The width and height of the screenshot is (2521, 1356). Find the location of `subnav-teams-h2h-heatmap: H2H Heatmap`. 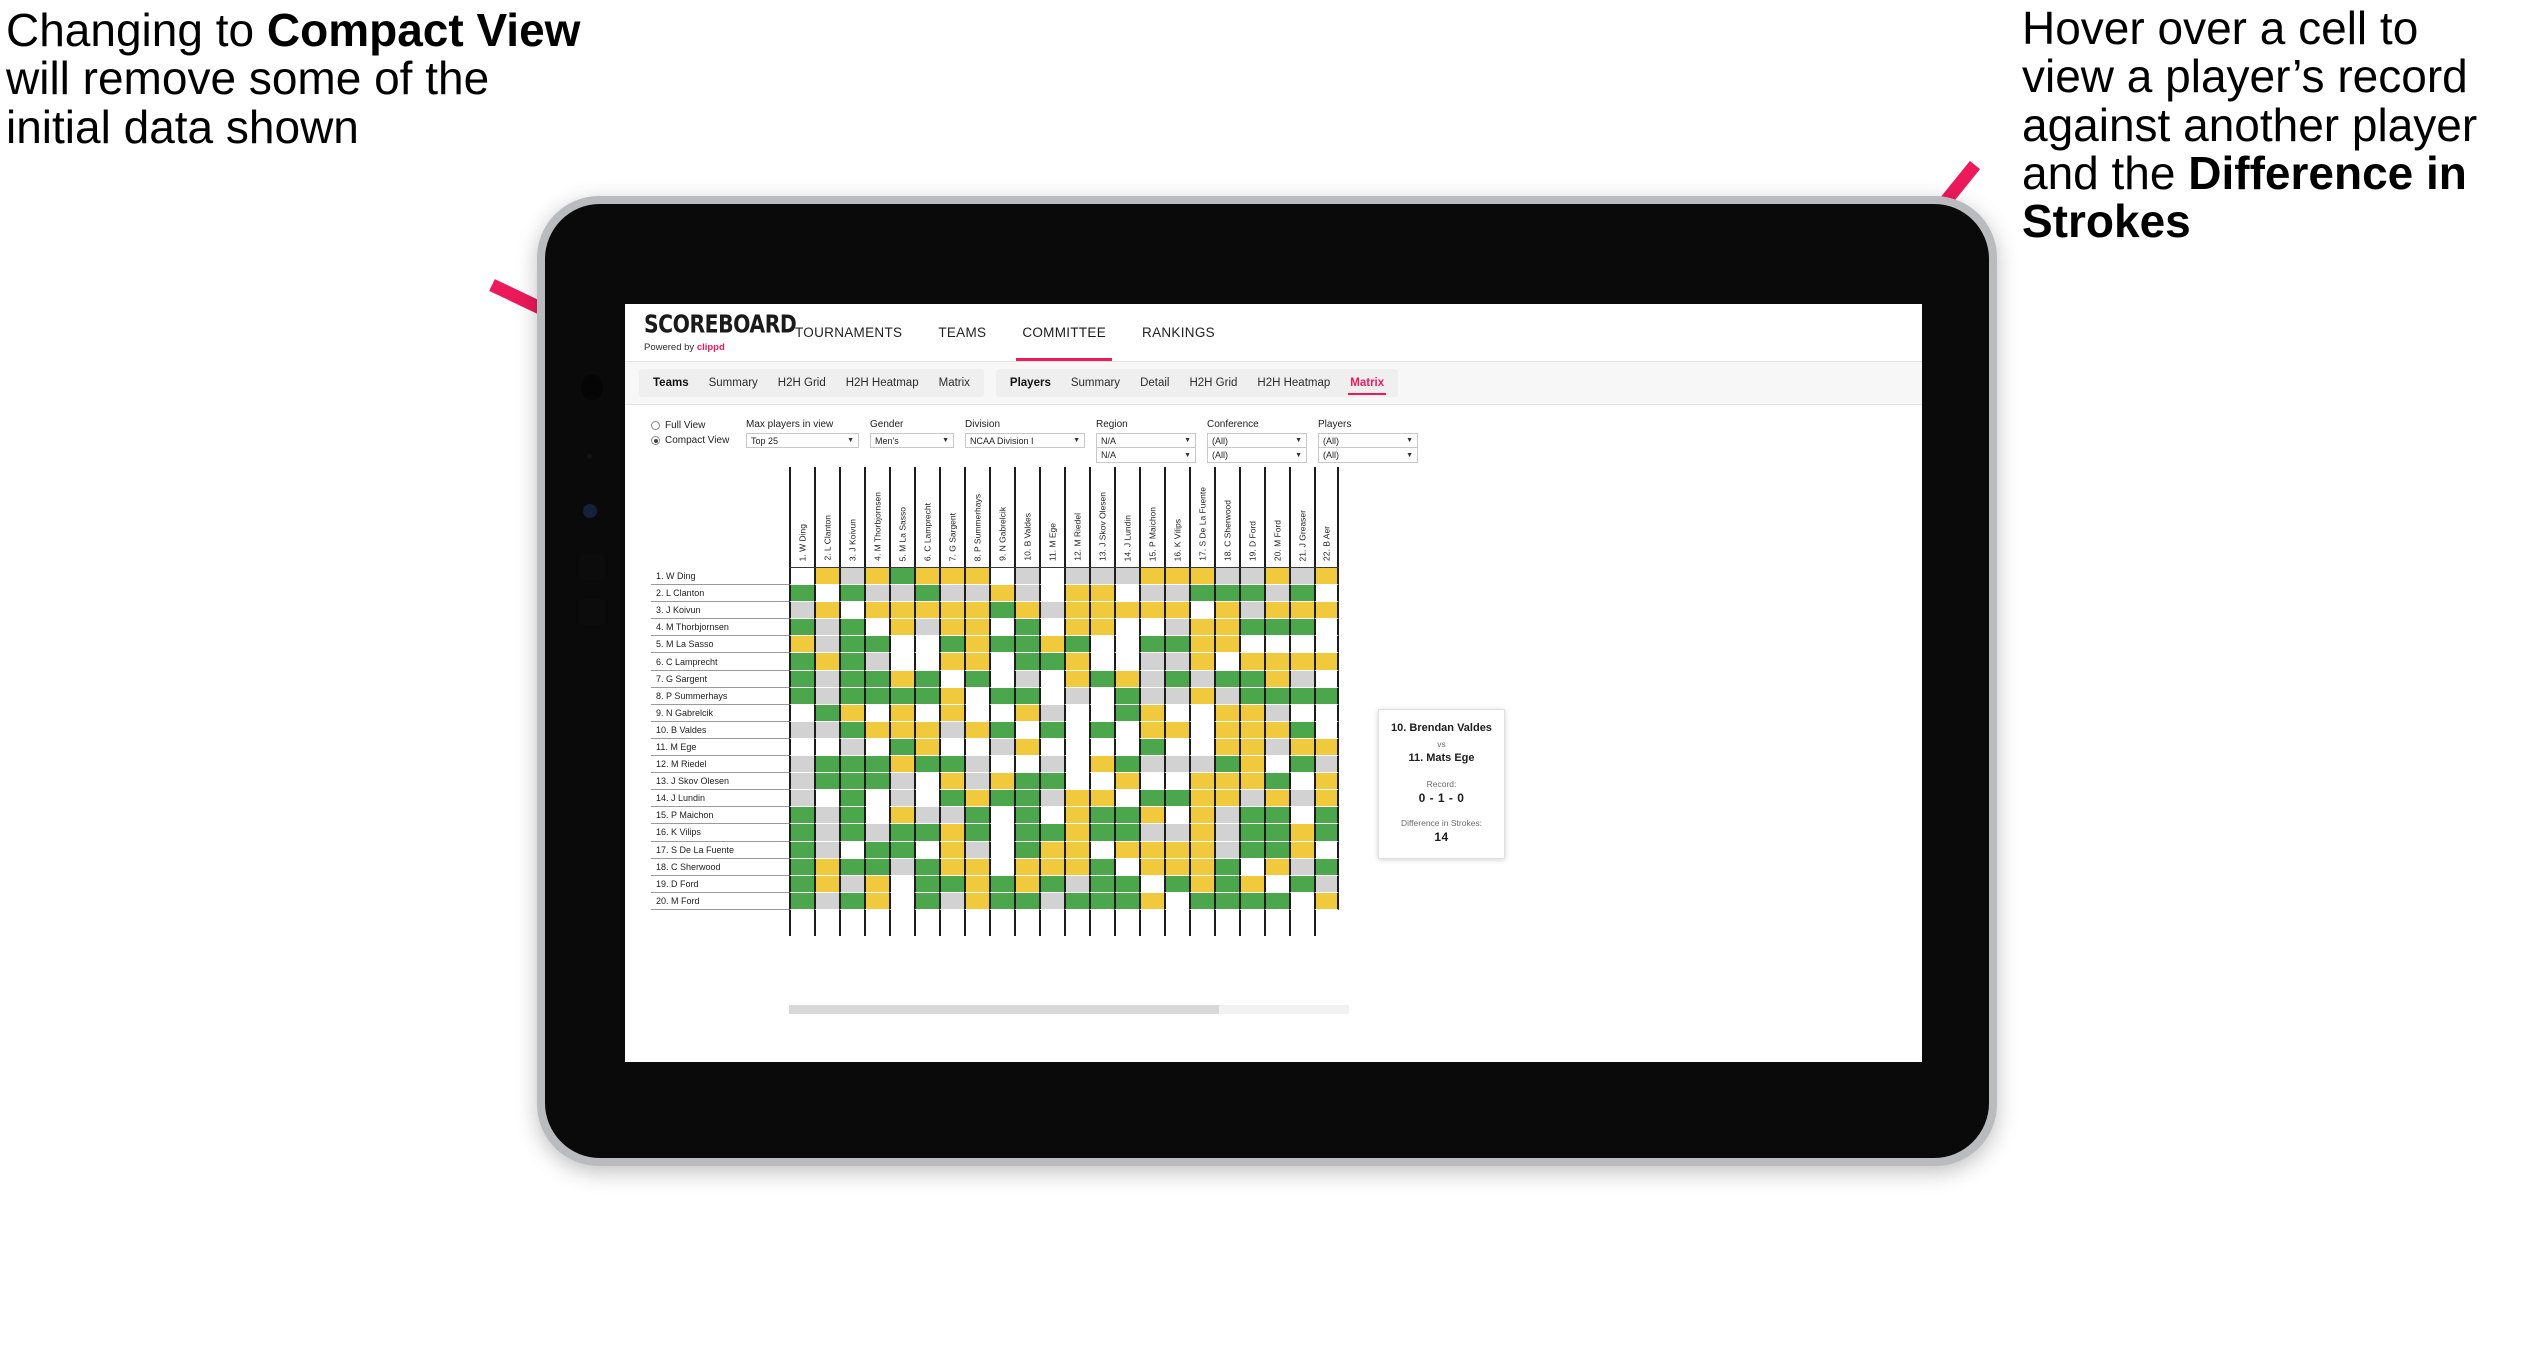

subnav-teams-h2h-heatmap: H2H Heatmap is located at coordinates (882, 383).